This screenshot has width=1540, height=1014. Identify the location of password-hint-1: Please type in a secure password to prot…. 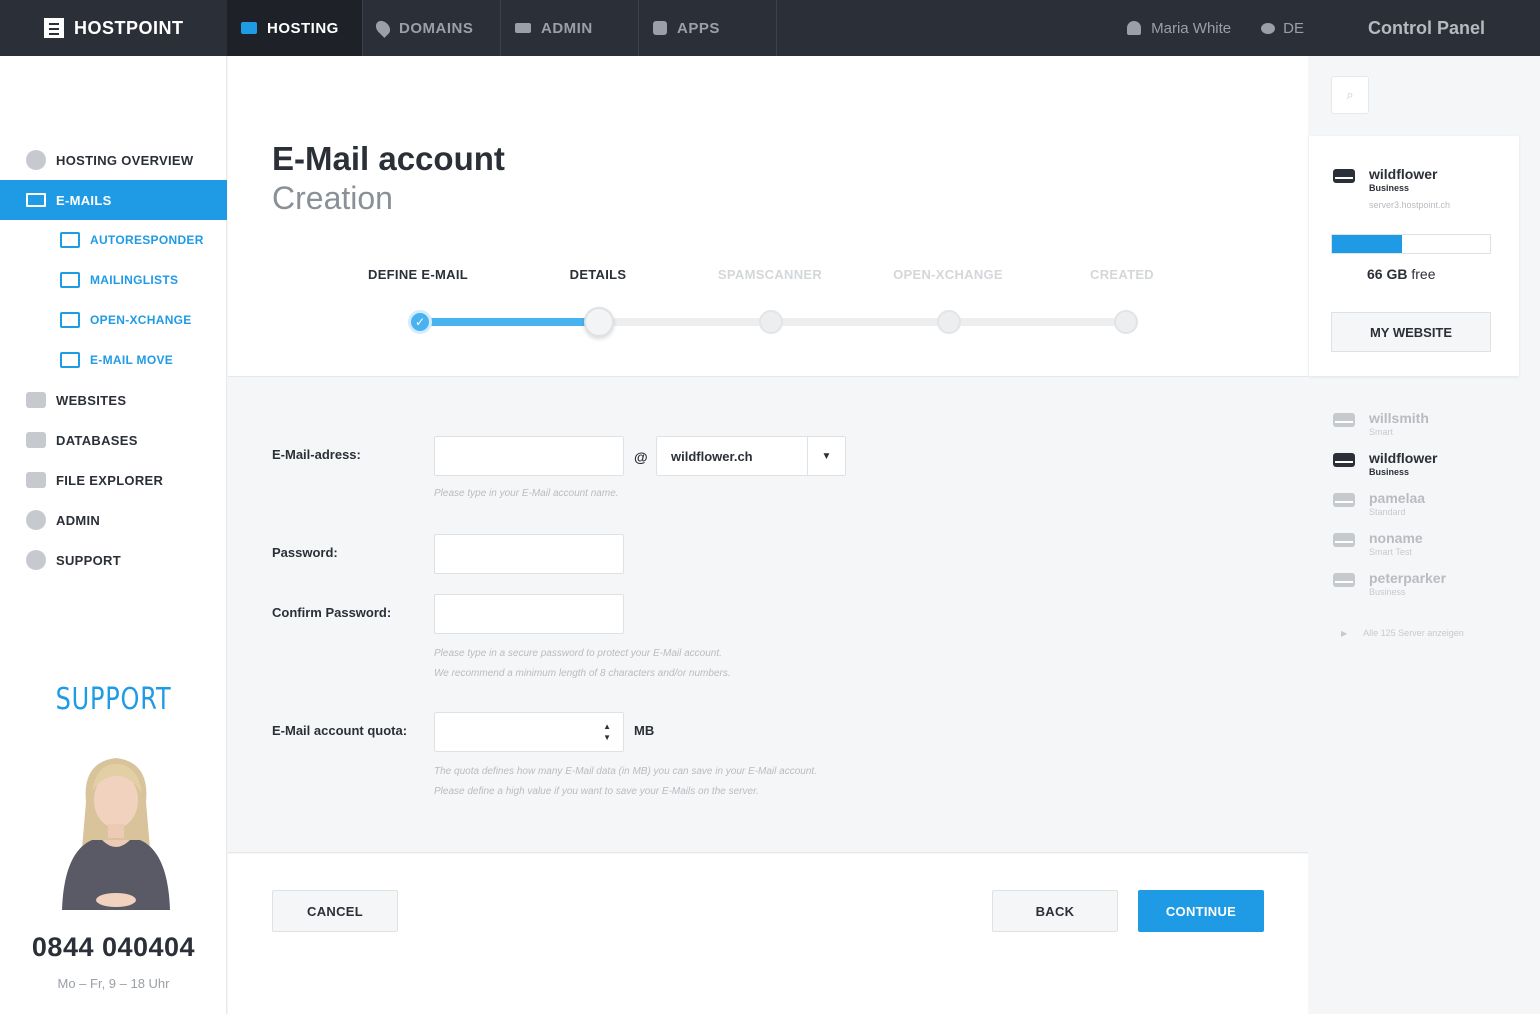
(578, 653).